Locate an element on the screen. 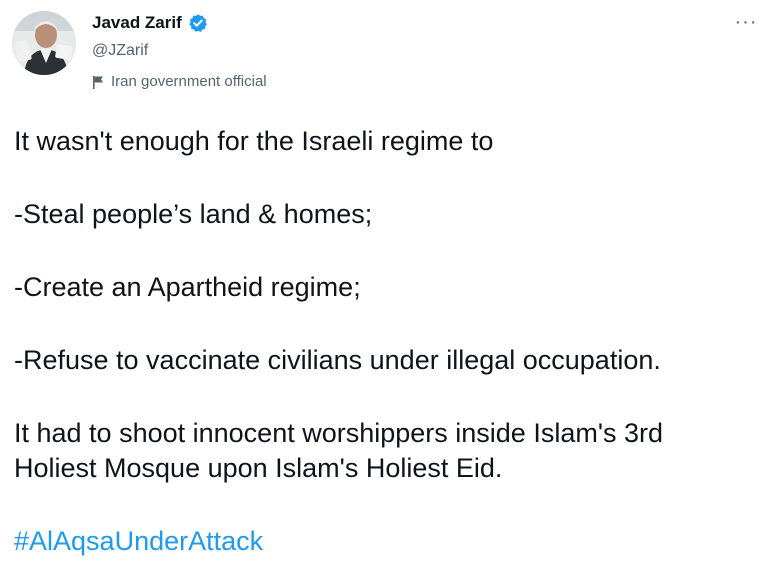 The width and height of the screenshot is (770, 561). more-options-icon: ··· is located at coordinates (746, 21).